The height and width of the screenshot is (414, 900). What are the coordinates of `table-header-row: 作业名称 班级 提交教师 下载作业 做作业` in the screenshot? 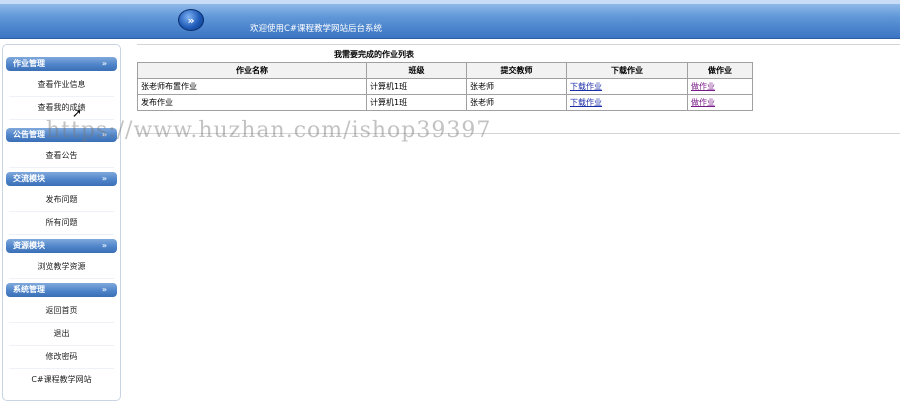 It's located at (445, 70).